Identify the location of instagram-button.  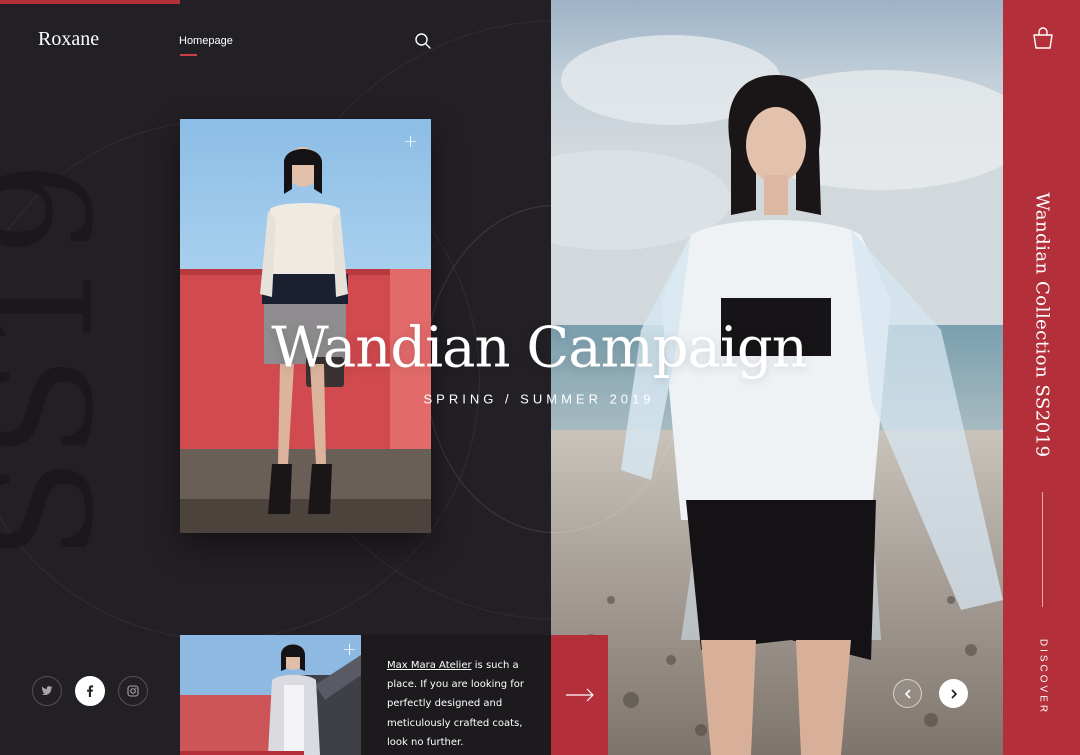
(133, 691).